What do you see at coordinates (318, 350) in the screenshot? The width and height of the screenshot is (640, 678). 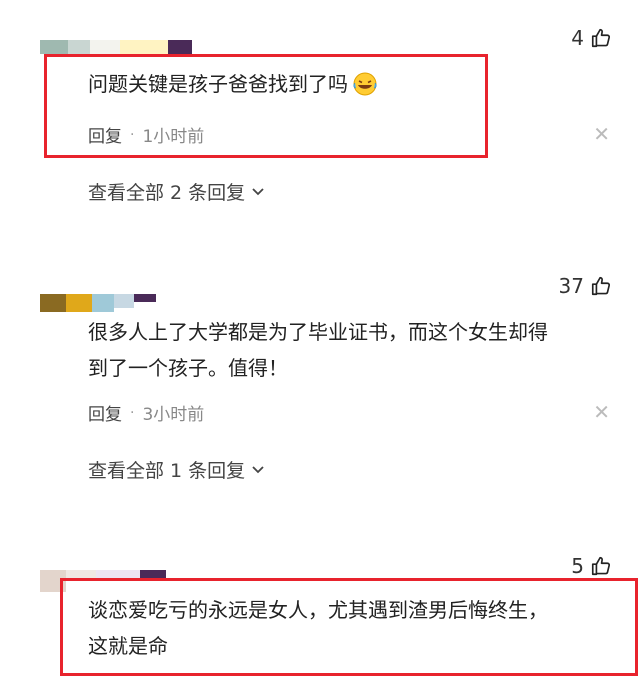 I see `comment-text: 很多人上了大学都是为了毕业证书，而这个女生却得 到了一个孩子。值得！` at bounding box center [318, 350].